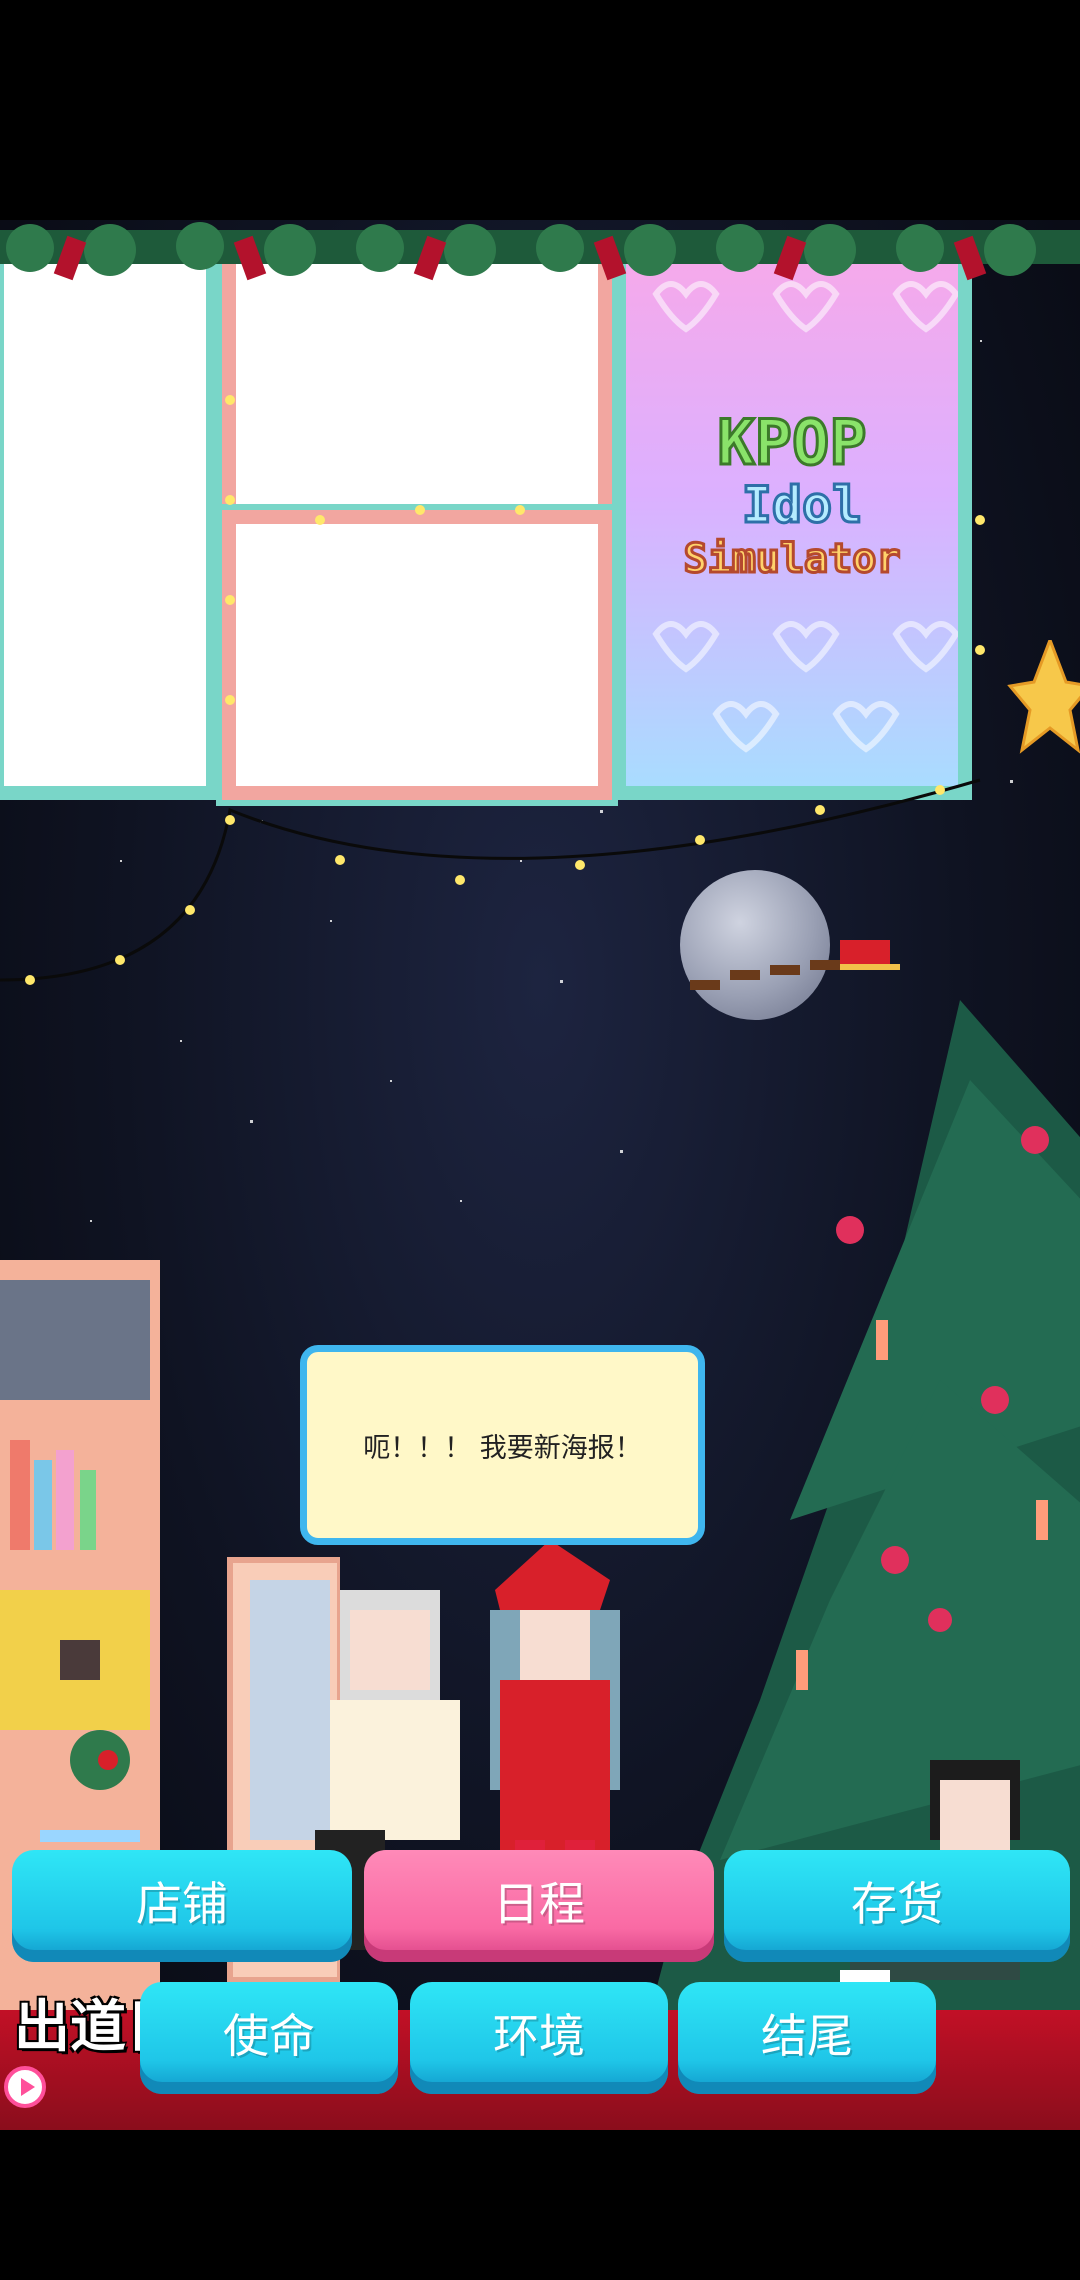  Describe the element at coordinates (1043, 697) in the screenshot. I see `star-icon` at that location.